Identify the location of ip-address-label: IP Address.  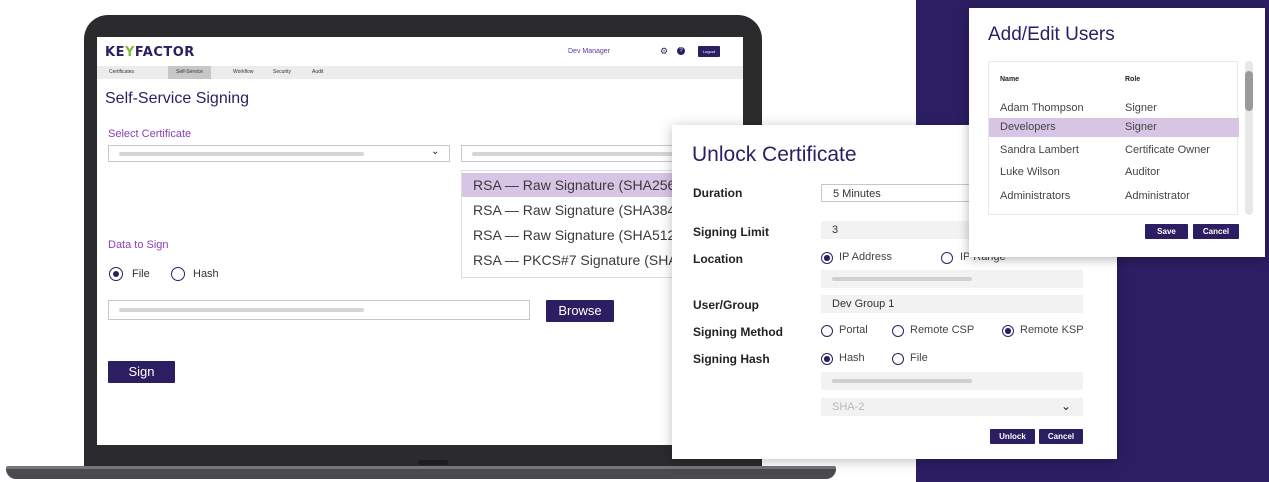
(865, 257).